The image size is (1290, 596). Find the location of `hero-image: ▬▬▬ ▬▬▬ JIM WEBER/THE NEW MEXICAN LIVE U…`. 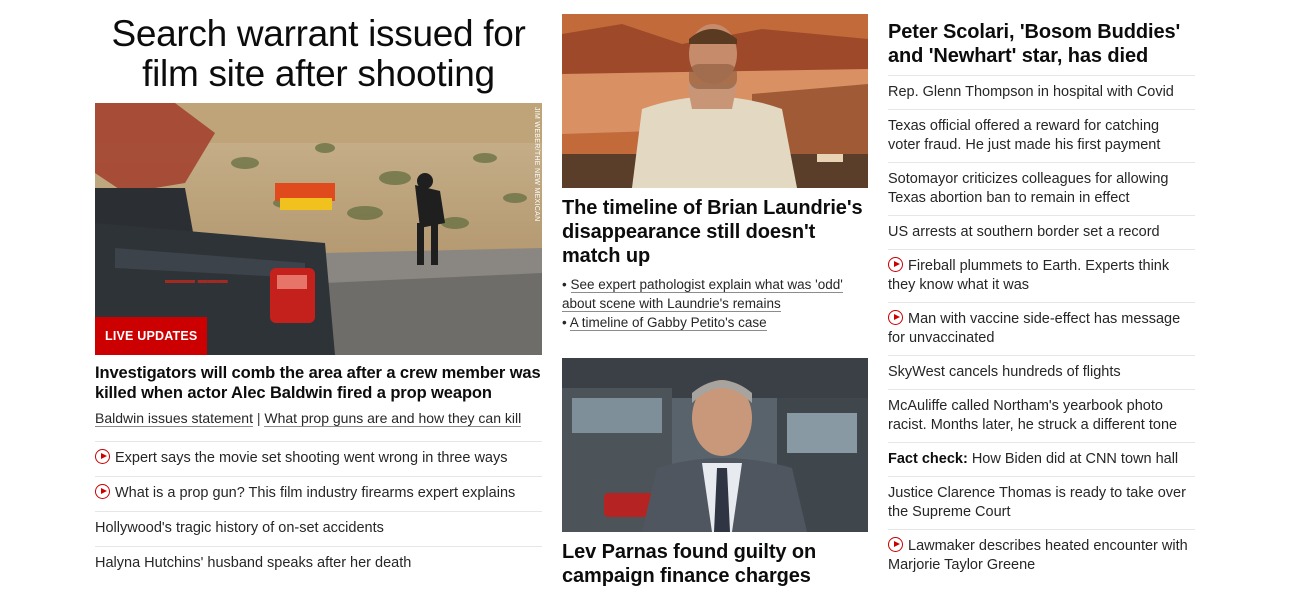

hero-image: ▬▬▬ ▬▬▬ JIM WEBER/THE NEW MEXICAN LIVE U… is located at coordinates (318, 229).